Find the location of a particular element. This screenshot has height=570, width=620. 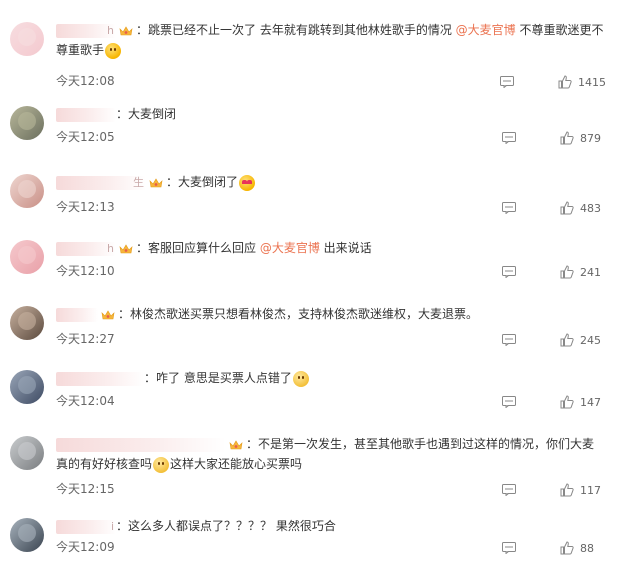

comment-text: ：大麦倒闭 is located at coordinates (331, 114).